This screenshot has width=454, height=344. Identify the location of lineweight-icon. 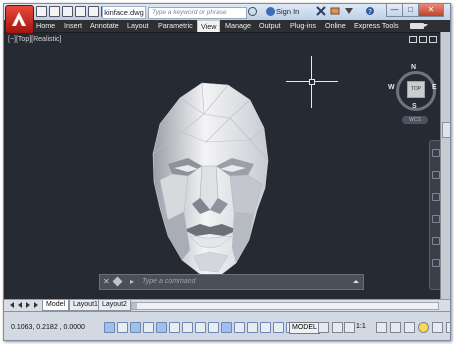
(226, 327).